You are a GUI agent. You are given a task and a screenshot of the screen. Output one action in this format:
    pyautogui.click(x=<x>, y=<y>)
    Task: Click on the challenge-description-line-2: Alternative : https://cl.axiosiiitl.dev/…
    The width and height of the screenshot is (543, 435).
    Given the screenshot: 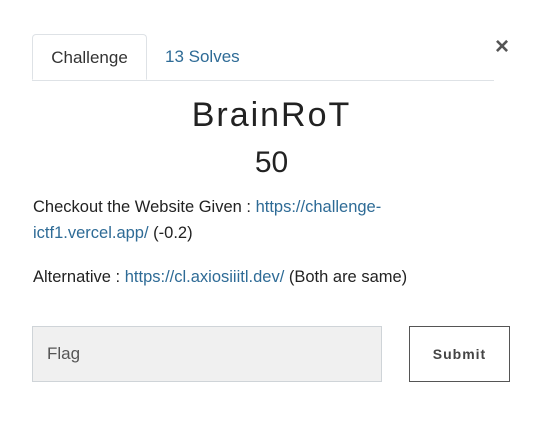 What is the action you would take?
    pyautogui.click(x=243, y=277)
    